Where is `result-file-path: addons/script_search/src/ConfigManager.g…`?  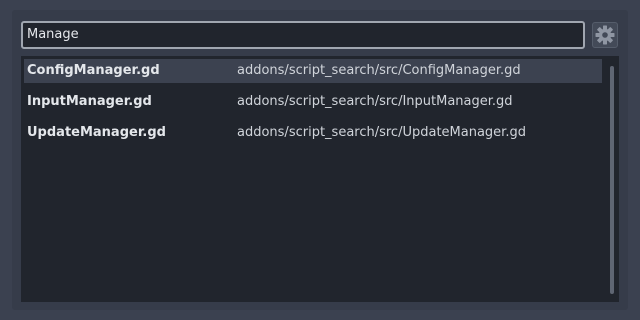
result-file-path: addons/script_search/src/ConfigManager.g… is located at coordinates (379, 70).